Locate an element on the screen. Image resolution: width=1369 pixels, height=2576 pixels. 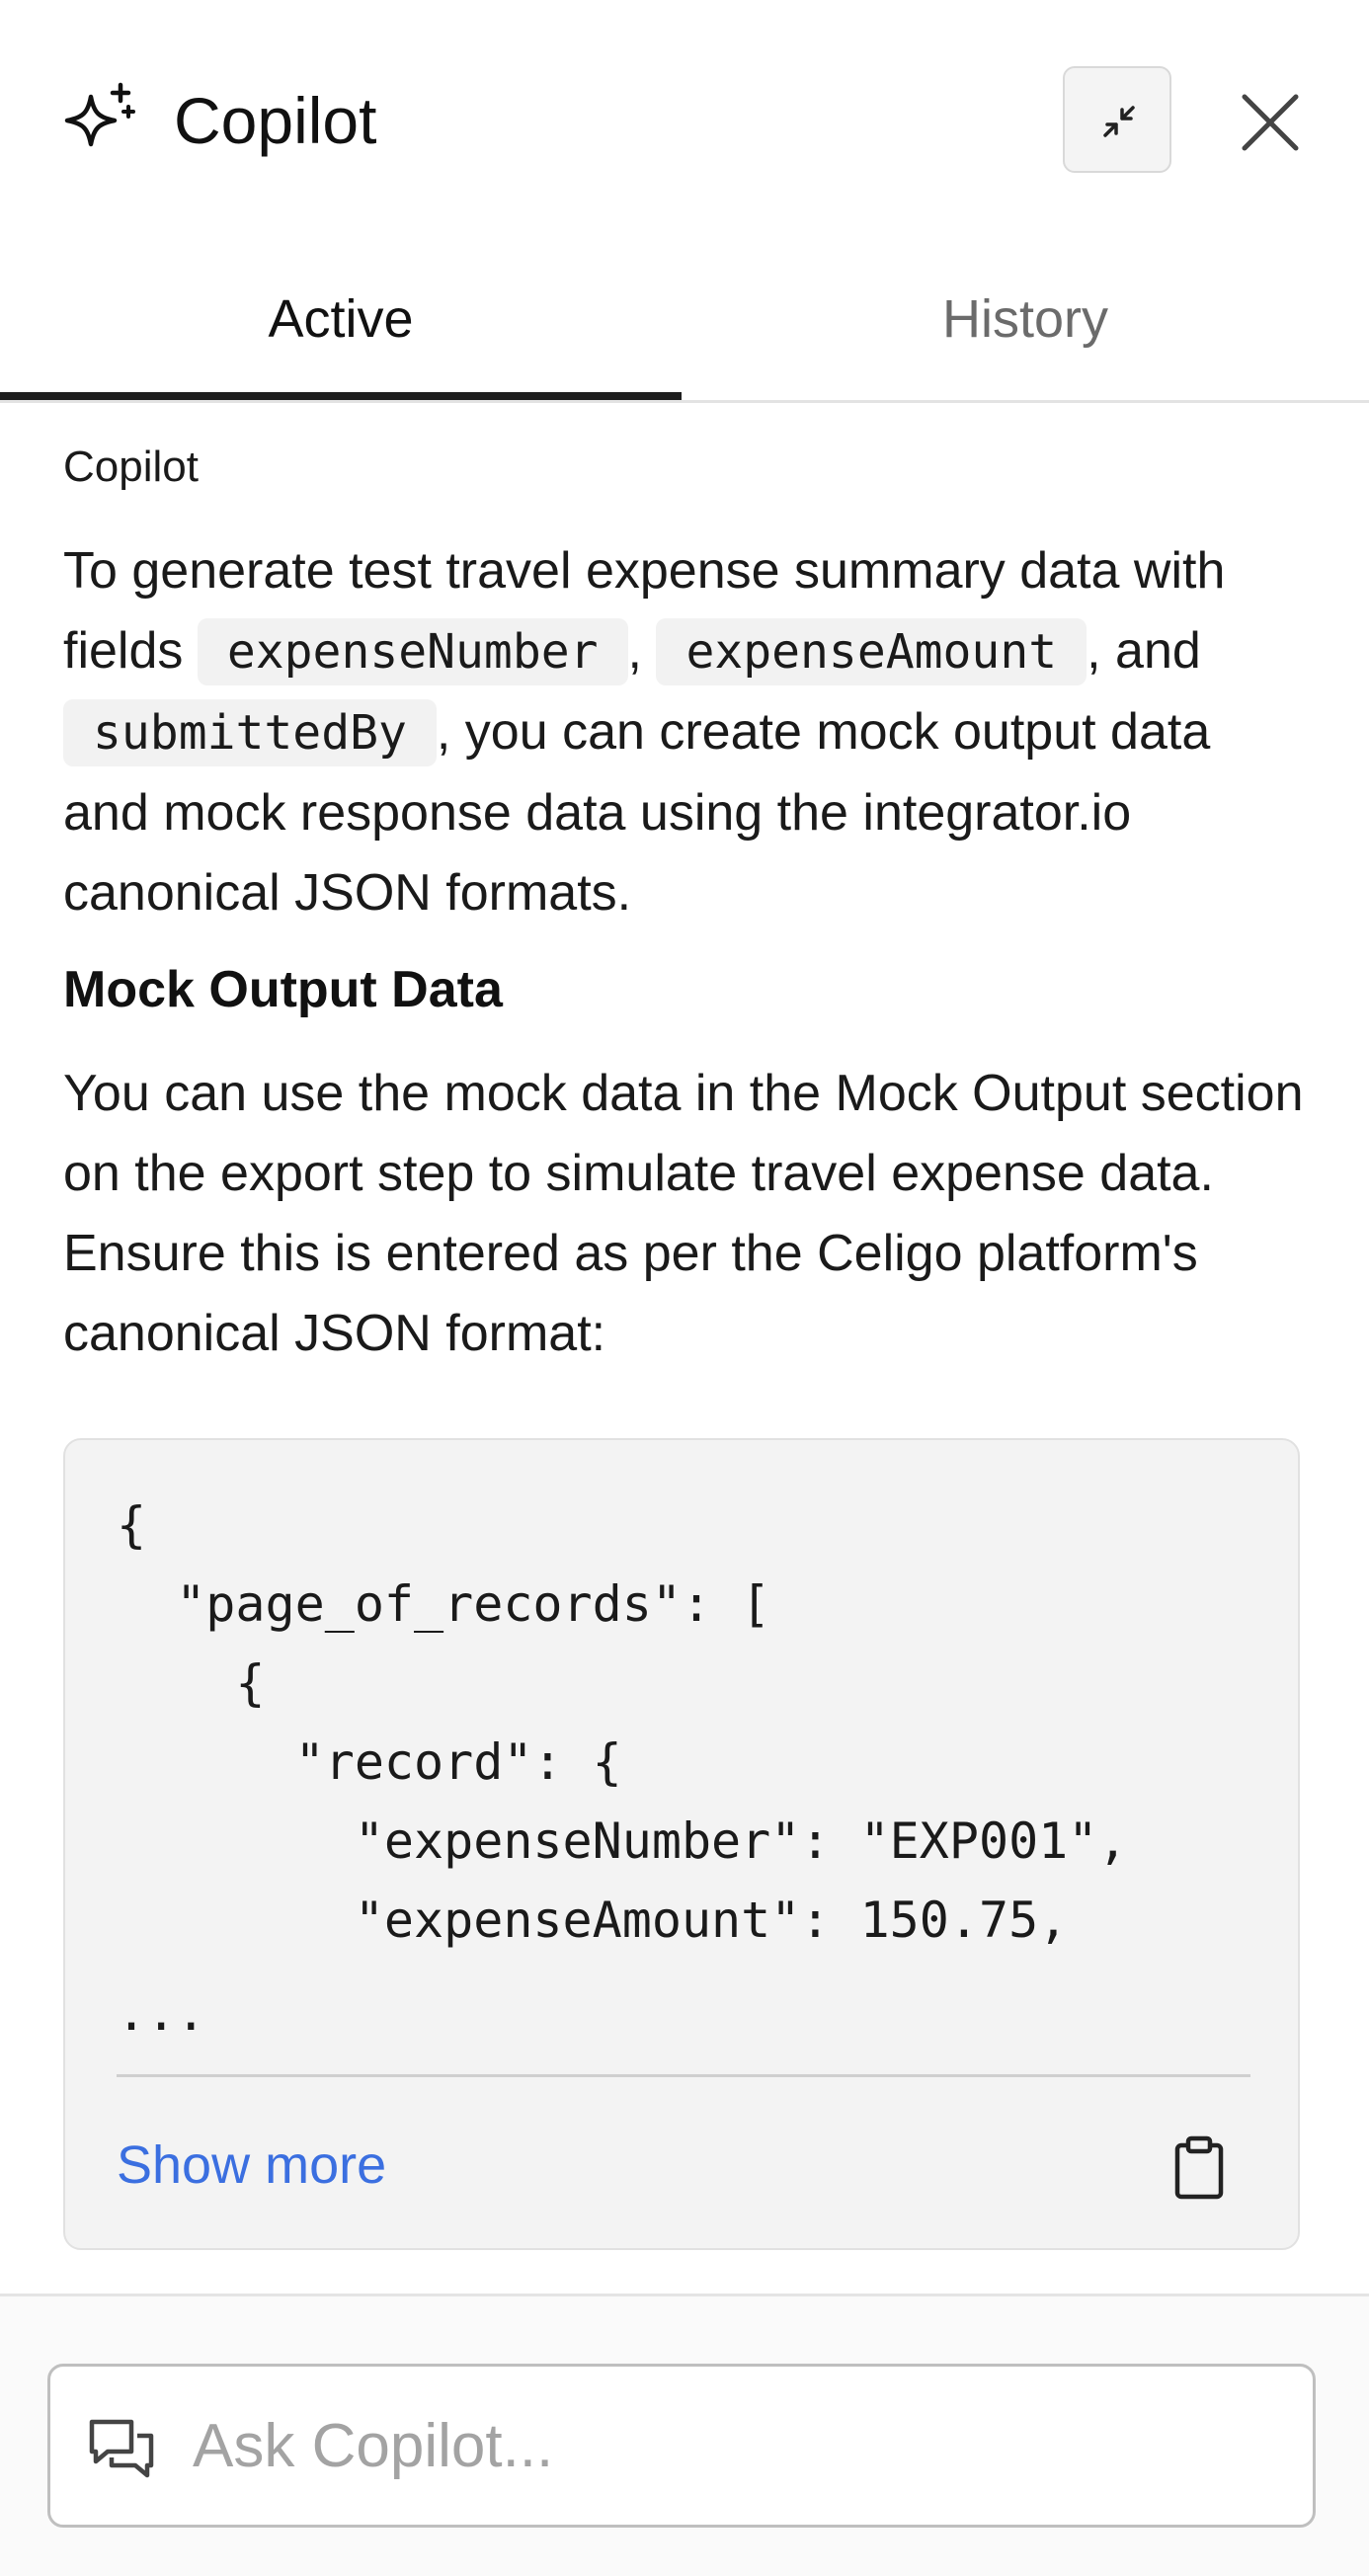
clipboard-icon is located at coordinates (1199, 2171).